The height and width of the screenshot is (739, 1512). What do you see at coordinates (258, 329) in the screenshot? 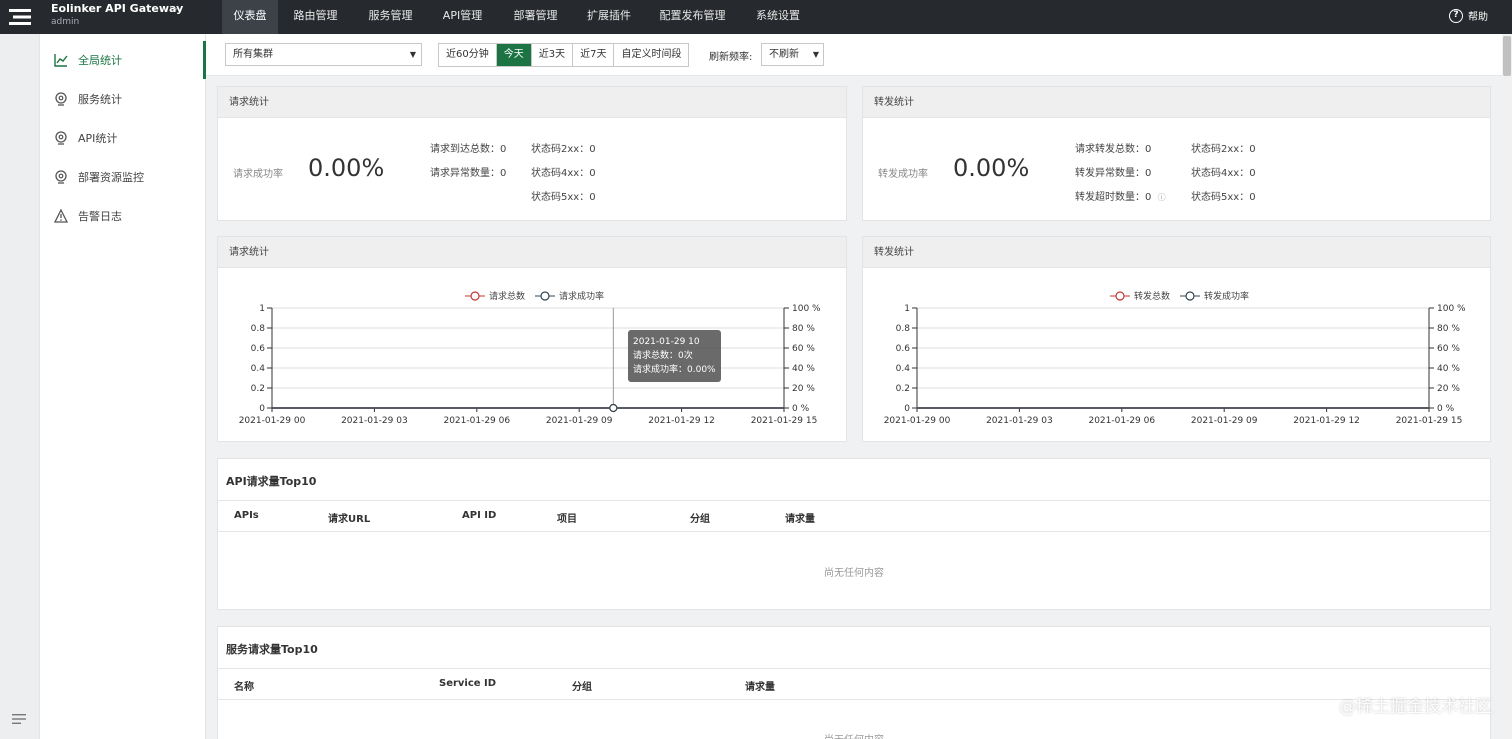
I see `y-tick-label-left: 0.8` at bounding box center [258, 329].